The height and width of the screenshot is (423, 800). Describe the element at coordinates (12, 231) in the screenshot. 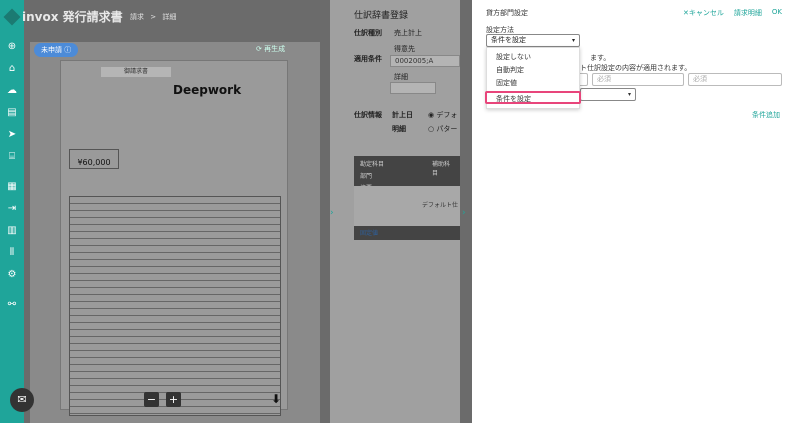

I see `report-icon: ▥` at that location.